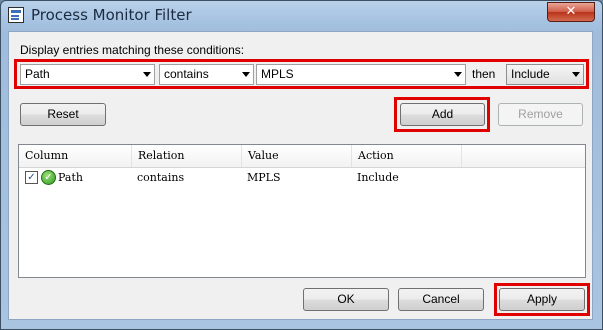 The width and height of the screenshot is (603, 330). I want to click on column-select-value: Path, so click(37, 74).